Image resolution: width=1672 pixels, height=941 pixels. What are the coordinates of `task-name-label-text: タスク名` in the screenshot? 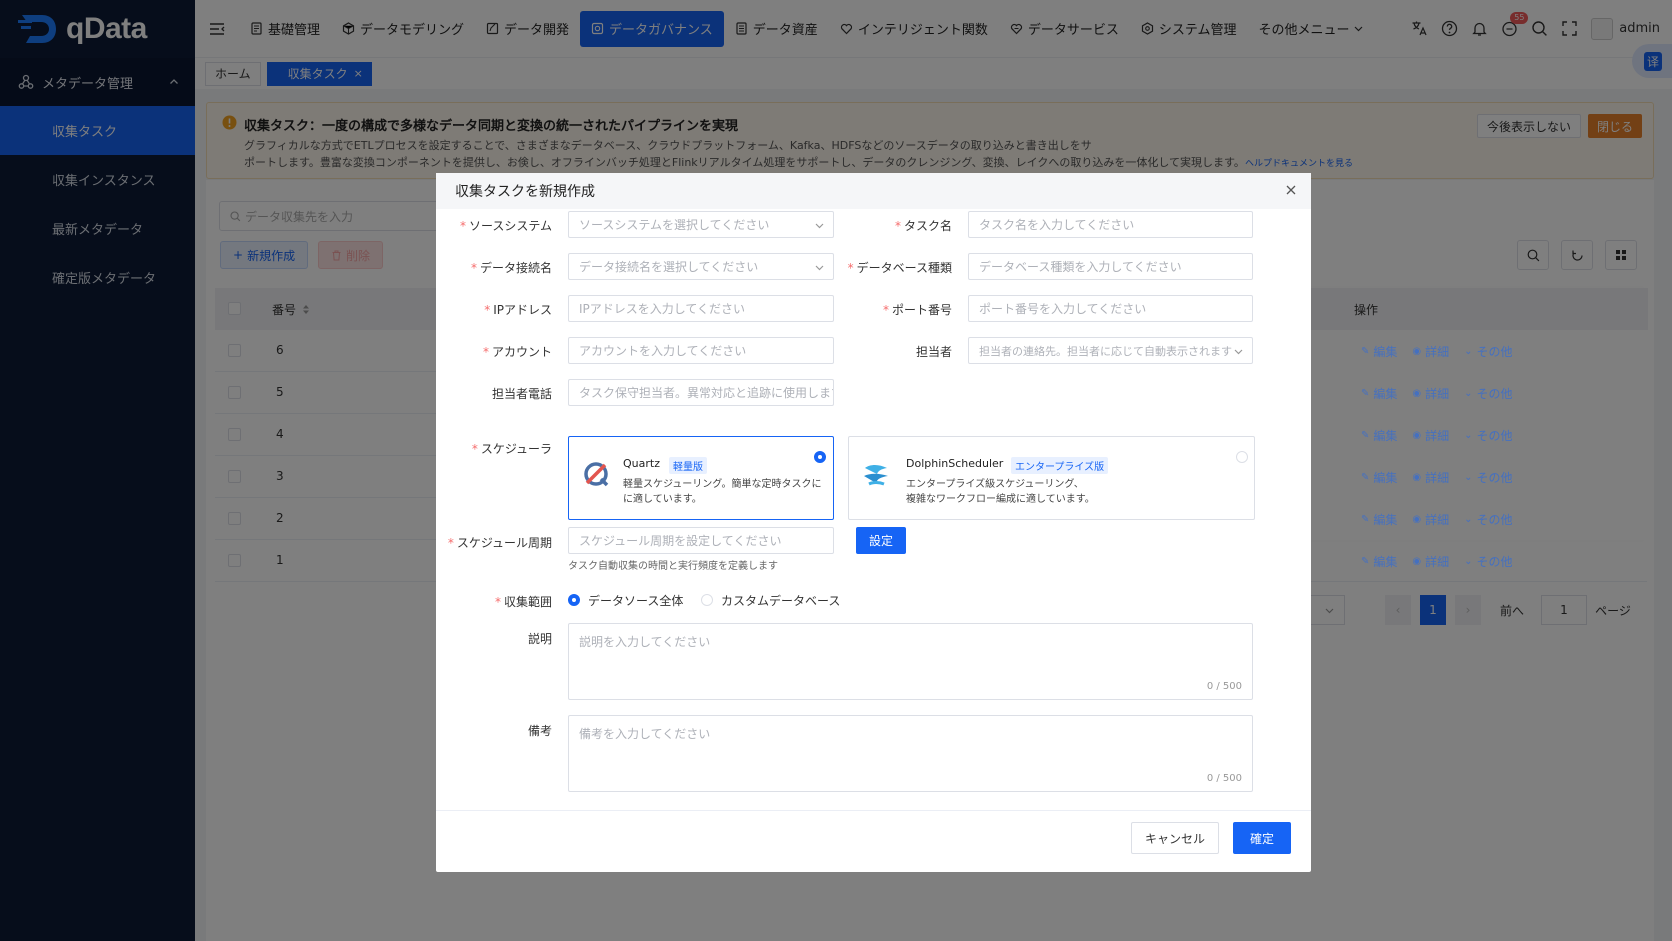 It's located at (927, 226).